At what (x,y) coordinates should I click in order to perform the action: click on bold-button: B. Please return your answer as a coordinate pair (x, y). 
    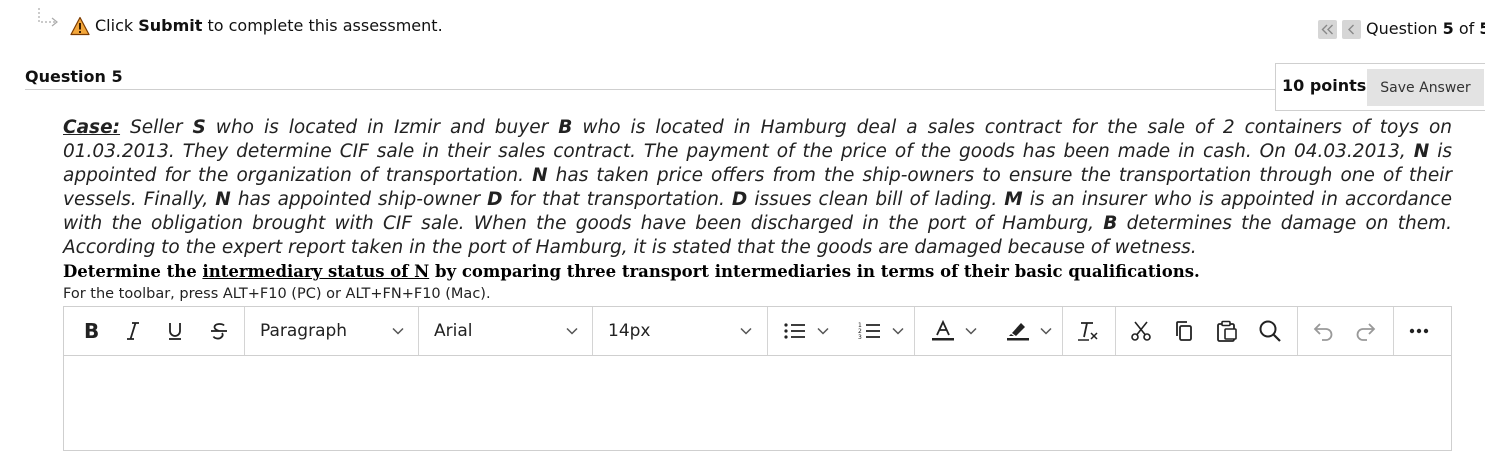
    Looking at the image, I should click on (91, 331).